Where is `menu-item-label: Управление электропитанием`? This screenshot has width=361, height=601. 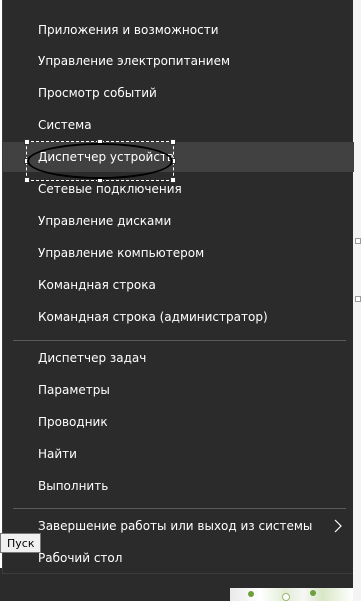 menu-item-label: Управление электропитанием is located at coordinates (134, 61).